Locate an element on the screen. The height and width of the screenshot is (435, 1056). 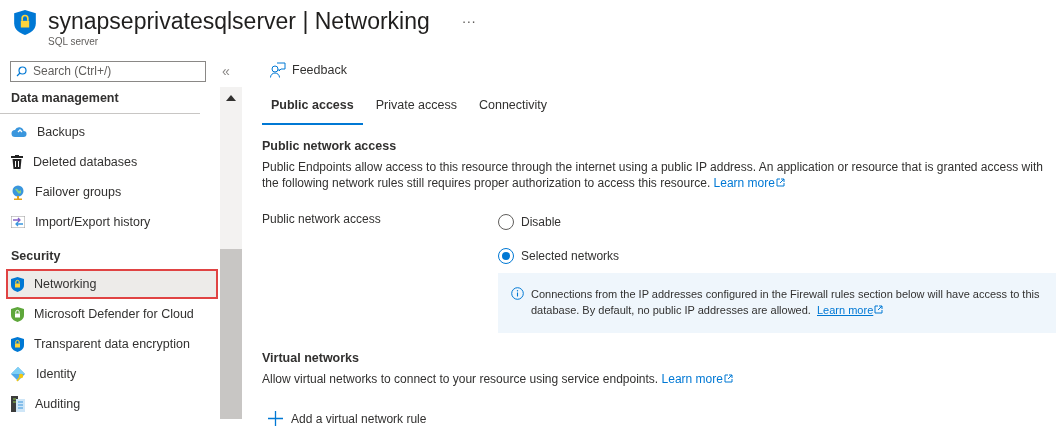
cloud-icon is located at coordinates (19, 132).